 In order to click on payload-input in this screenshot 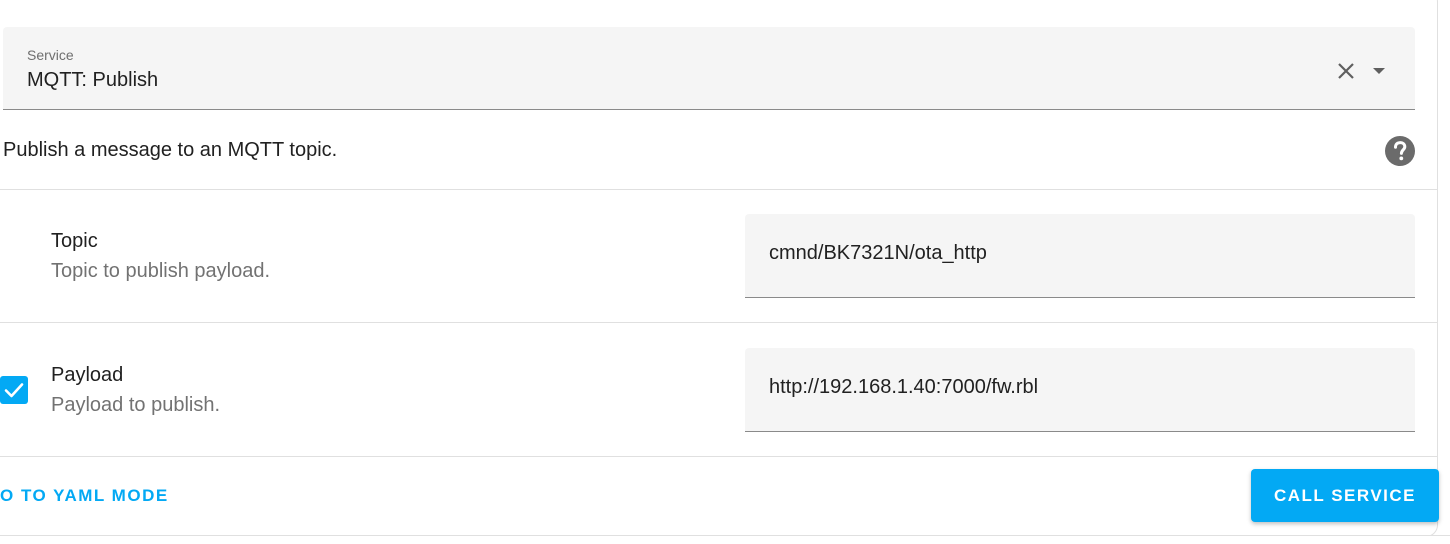, I will do `click(1079, 387)`.